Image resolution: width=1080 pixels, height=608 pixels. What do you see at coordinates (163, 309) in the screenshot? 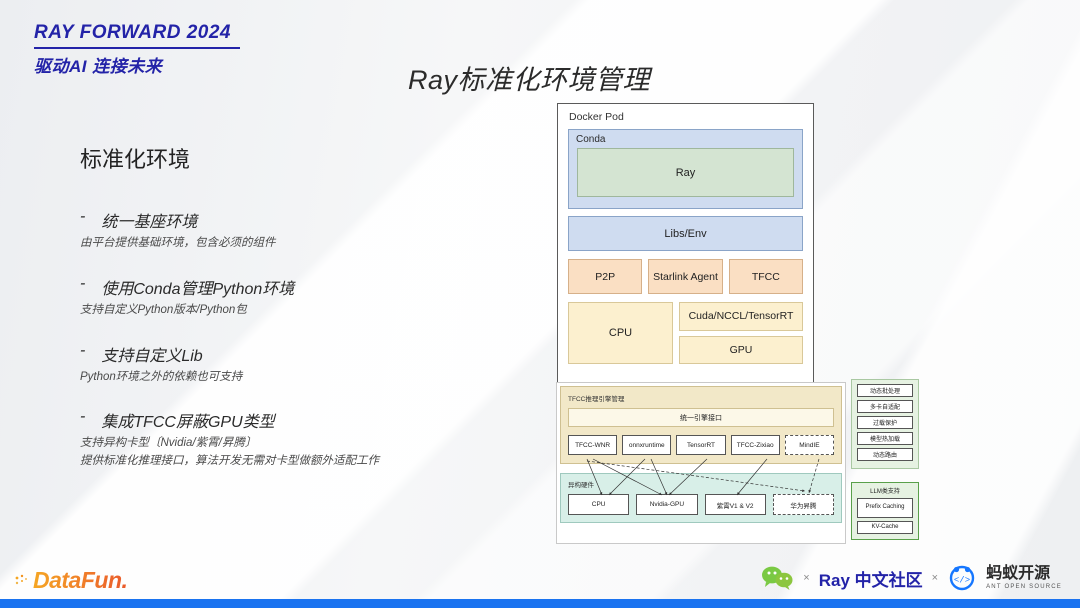
I see `bullet-sub-text: 支持自定义Python版本/Python包` at bounding box center [163, 309].